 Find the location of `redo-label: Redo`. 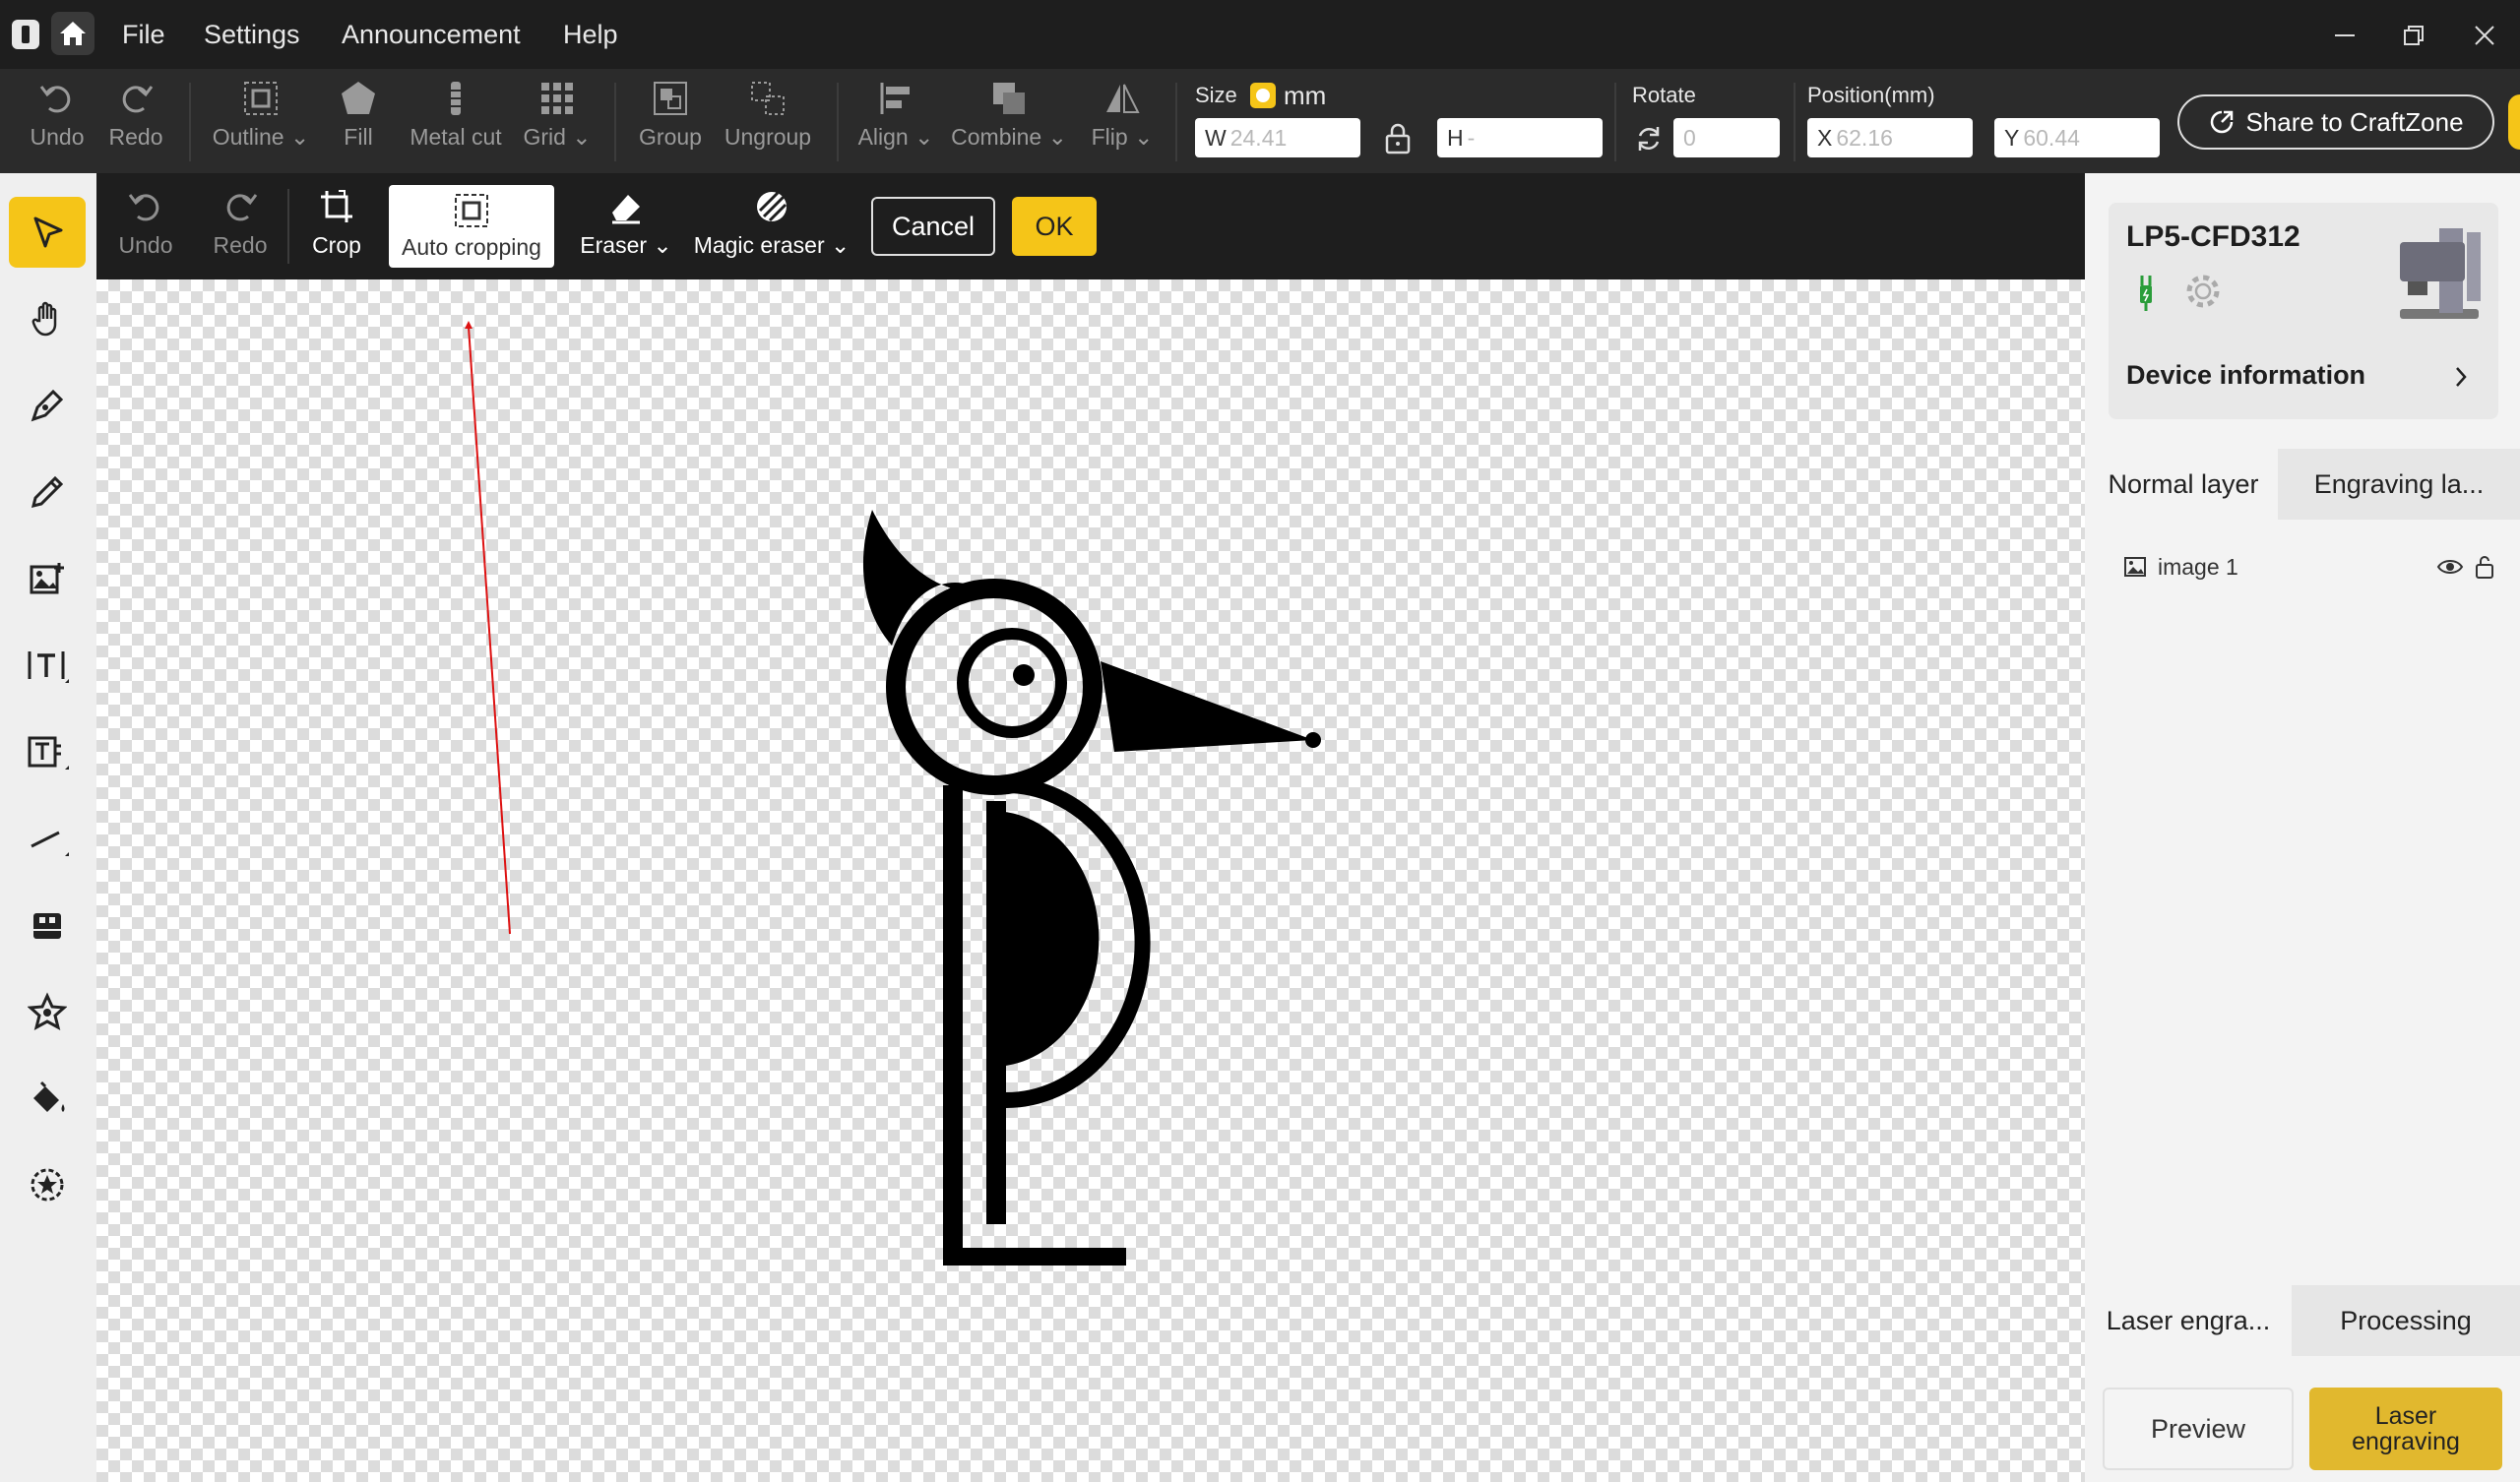

redo-label: Redo is located at coordinates (135, 137).